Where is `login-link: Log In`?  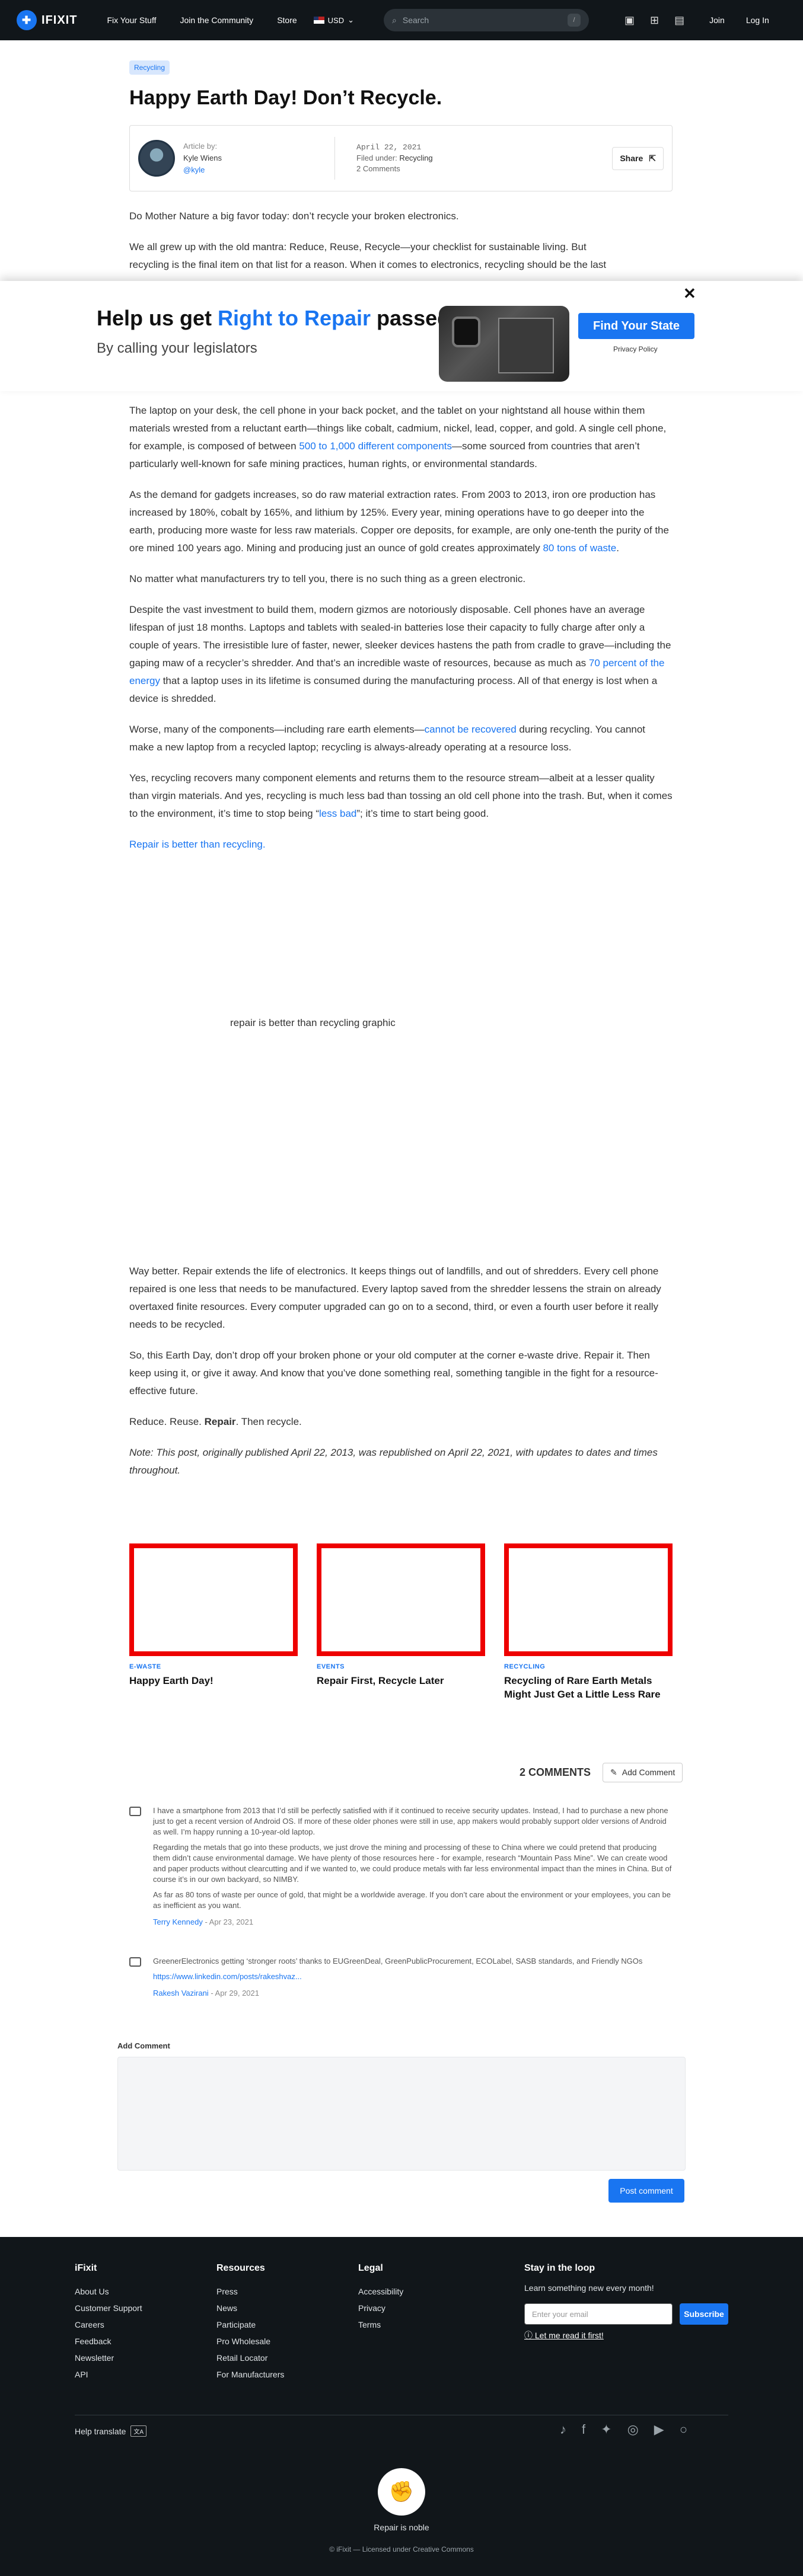 login-link: Log In is located at coordinates (757, 20).